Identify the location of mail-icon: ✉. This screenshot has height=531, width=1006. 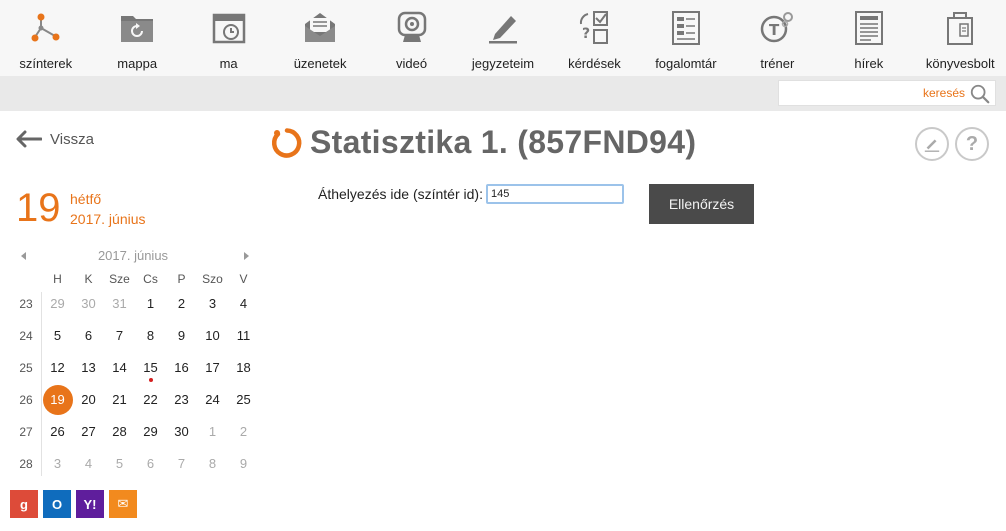
(123, 504).